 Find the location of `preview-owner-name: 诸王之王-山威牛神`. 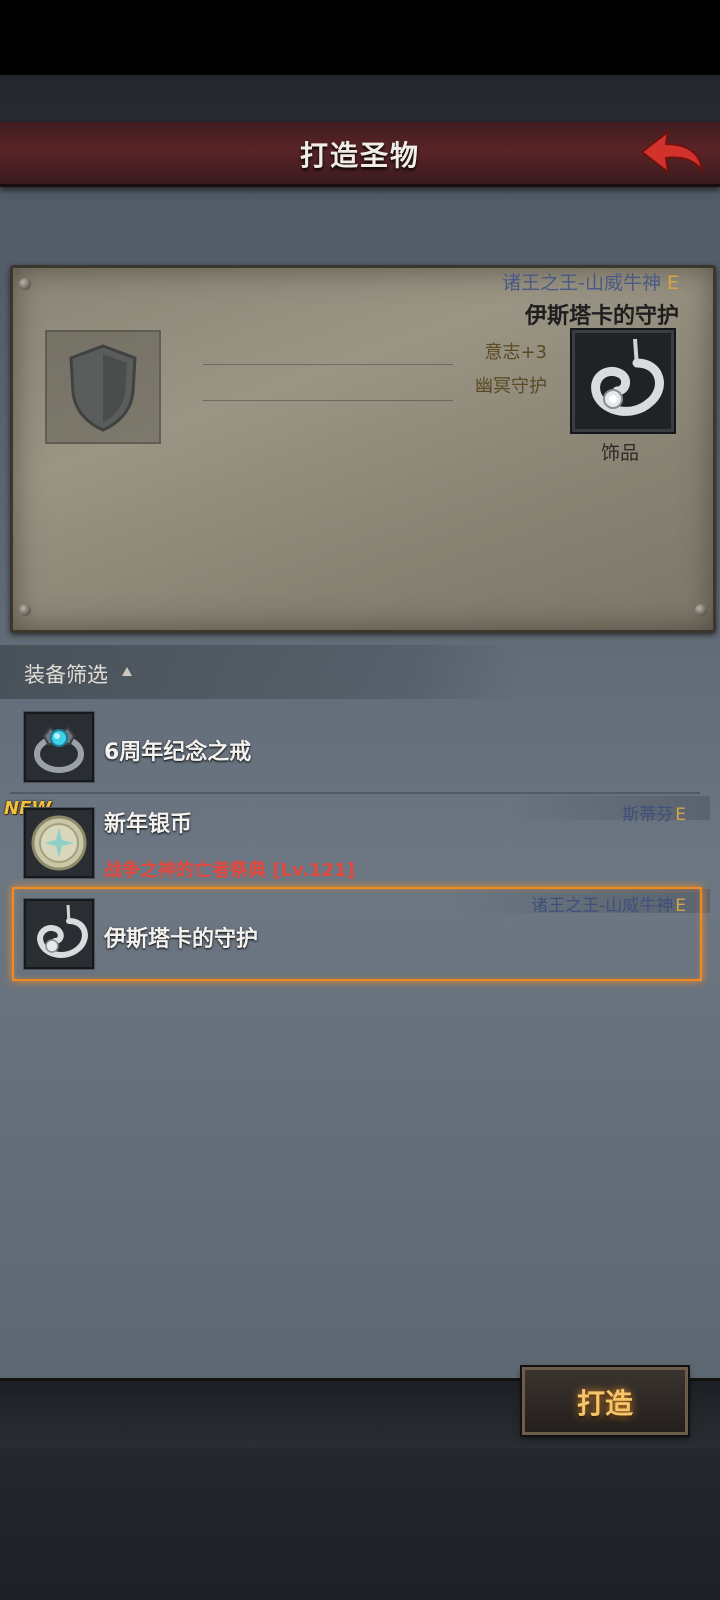

preview-owner-name: 诸王之王-山威牛神 is located at coordinates (581, 283).